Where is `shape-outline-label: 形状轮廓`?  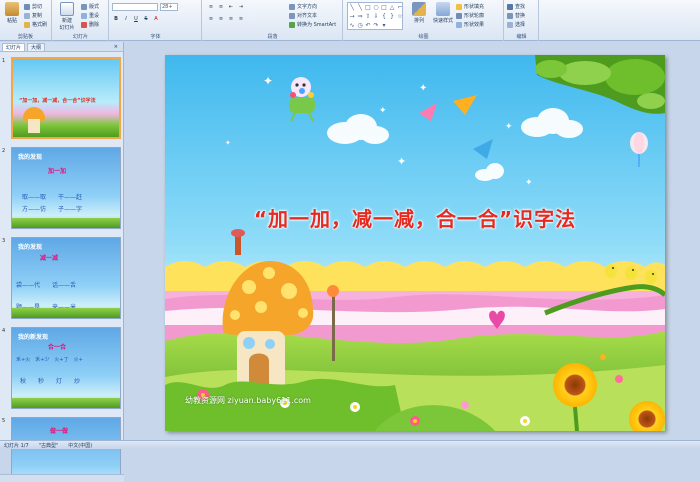 shape-outline-label: 形状轮廓 is located at coordinates (474, 16).